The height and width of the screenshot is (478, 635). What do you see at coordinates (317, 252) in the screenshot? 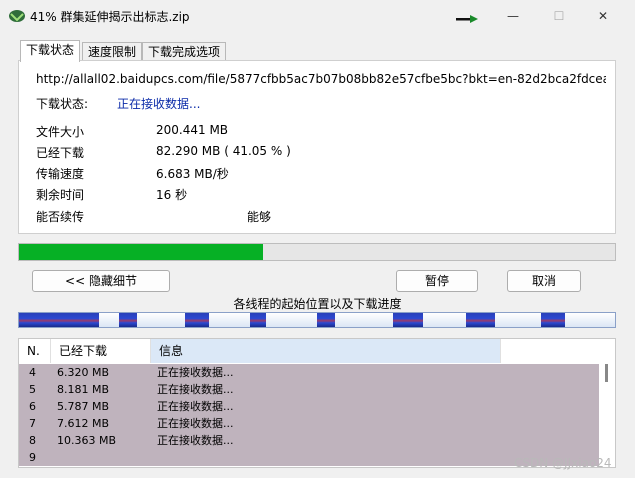
I see `download-progress-bar` at bounding box center [317, 252].